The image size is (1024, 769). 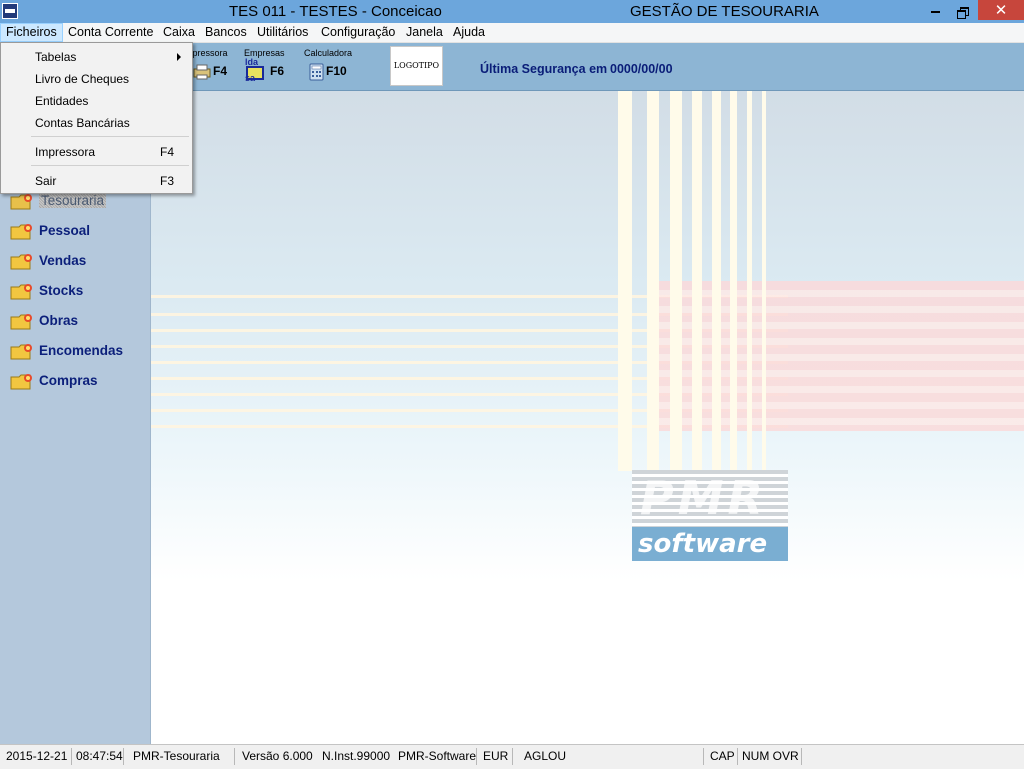 I want to click on status-version: Versão 6.000, so click(x=277, y=756).